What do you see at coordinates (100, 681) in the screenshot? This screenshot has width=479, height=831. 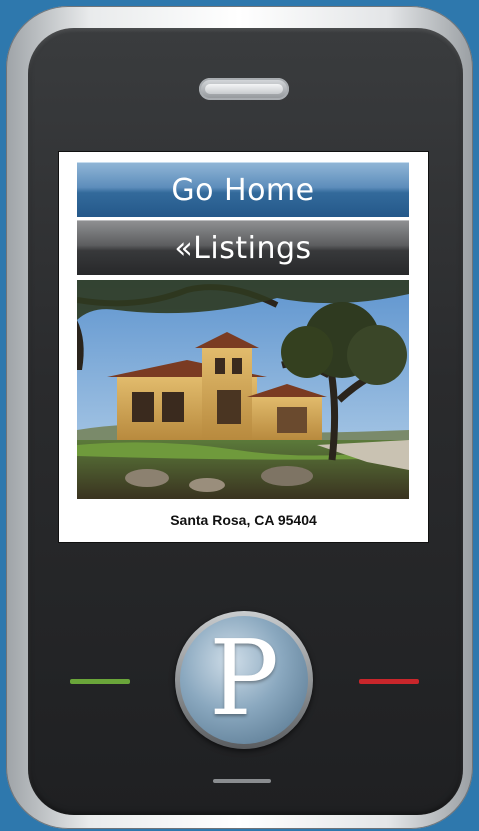 I see `call-key` at bounding box center [100, 681].